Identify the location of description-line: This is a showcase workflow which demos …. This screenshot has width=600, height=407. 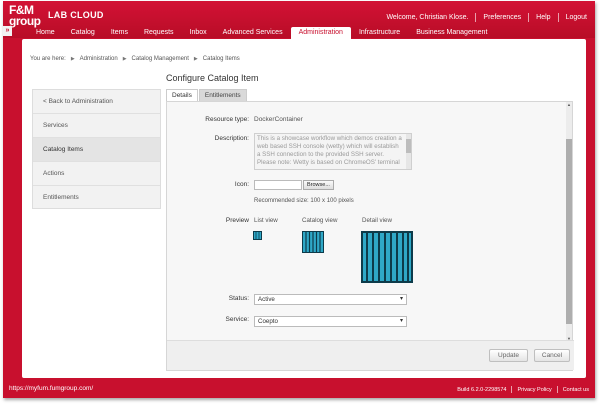
(329, 138).